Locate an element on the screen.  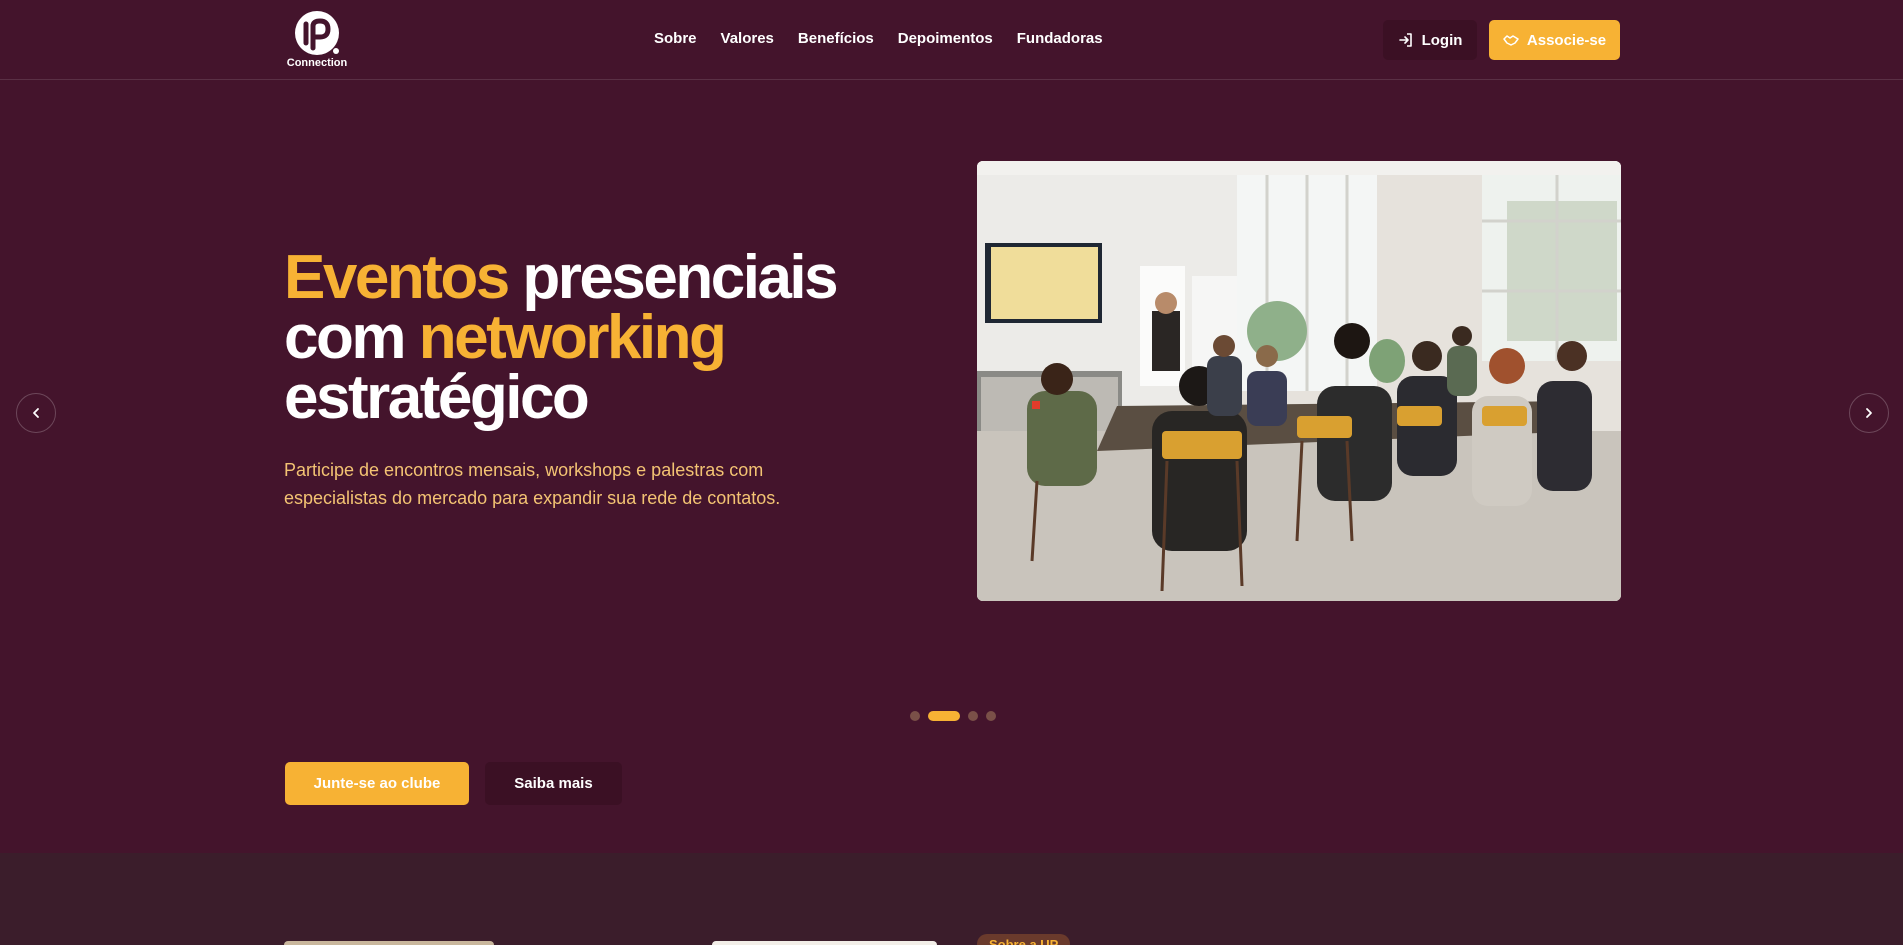
login-button: Login is located at coordinates (1430, 40).